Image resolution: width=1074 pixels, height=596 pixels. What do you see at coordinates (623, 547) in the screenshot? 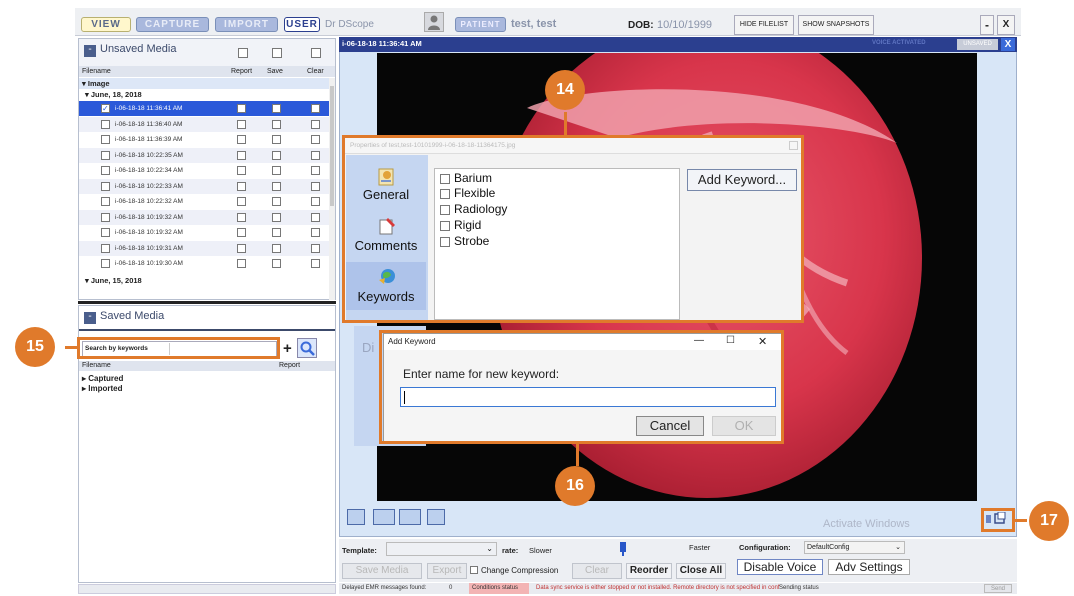
I see `rate-slider-thumb` at bounding box center [623, 547].